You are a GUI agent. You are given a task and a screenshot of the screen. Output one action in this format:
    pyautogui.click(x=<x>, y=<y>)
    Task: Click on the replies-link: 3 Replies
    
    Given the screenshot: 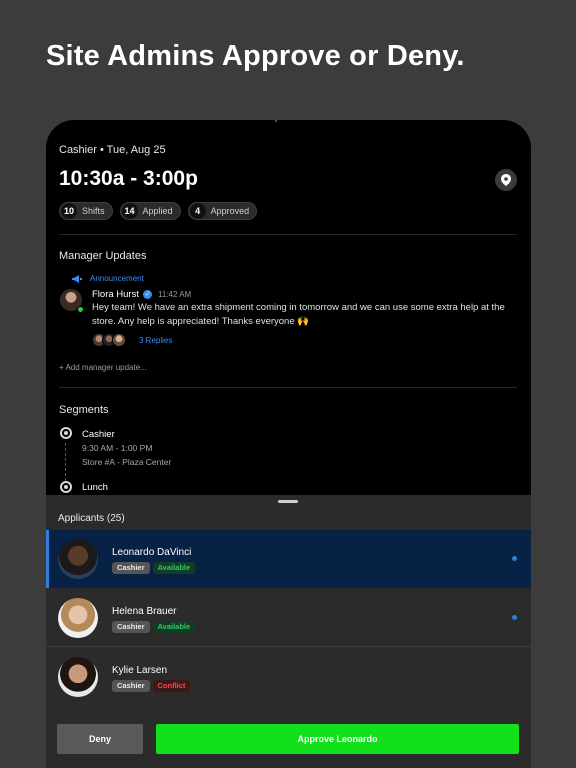 What is the action you would take?
    pyautogui.click(x=155, y=340)
    